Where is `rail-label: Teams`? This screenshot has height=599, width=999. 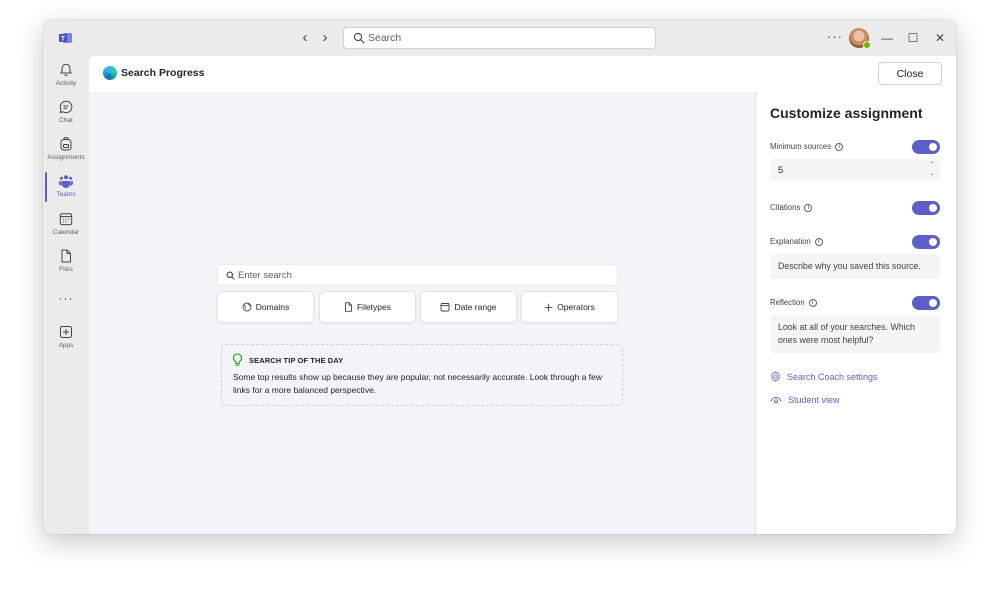 rail-label: Teams is located at coordinates (66, 194).